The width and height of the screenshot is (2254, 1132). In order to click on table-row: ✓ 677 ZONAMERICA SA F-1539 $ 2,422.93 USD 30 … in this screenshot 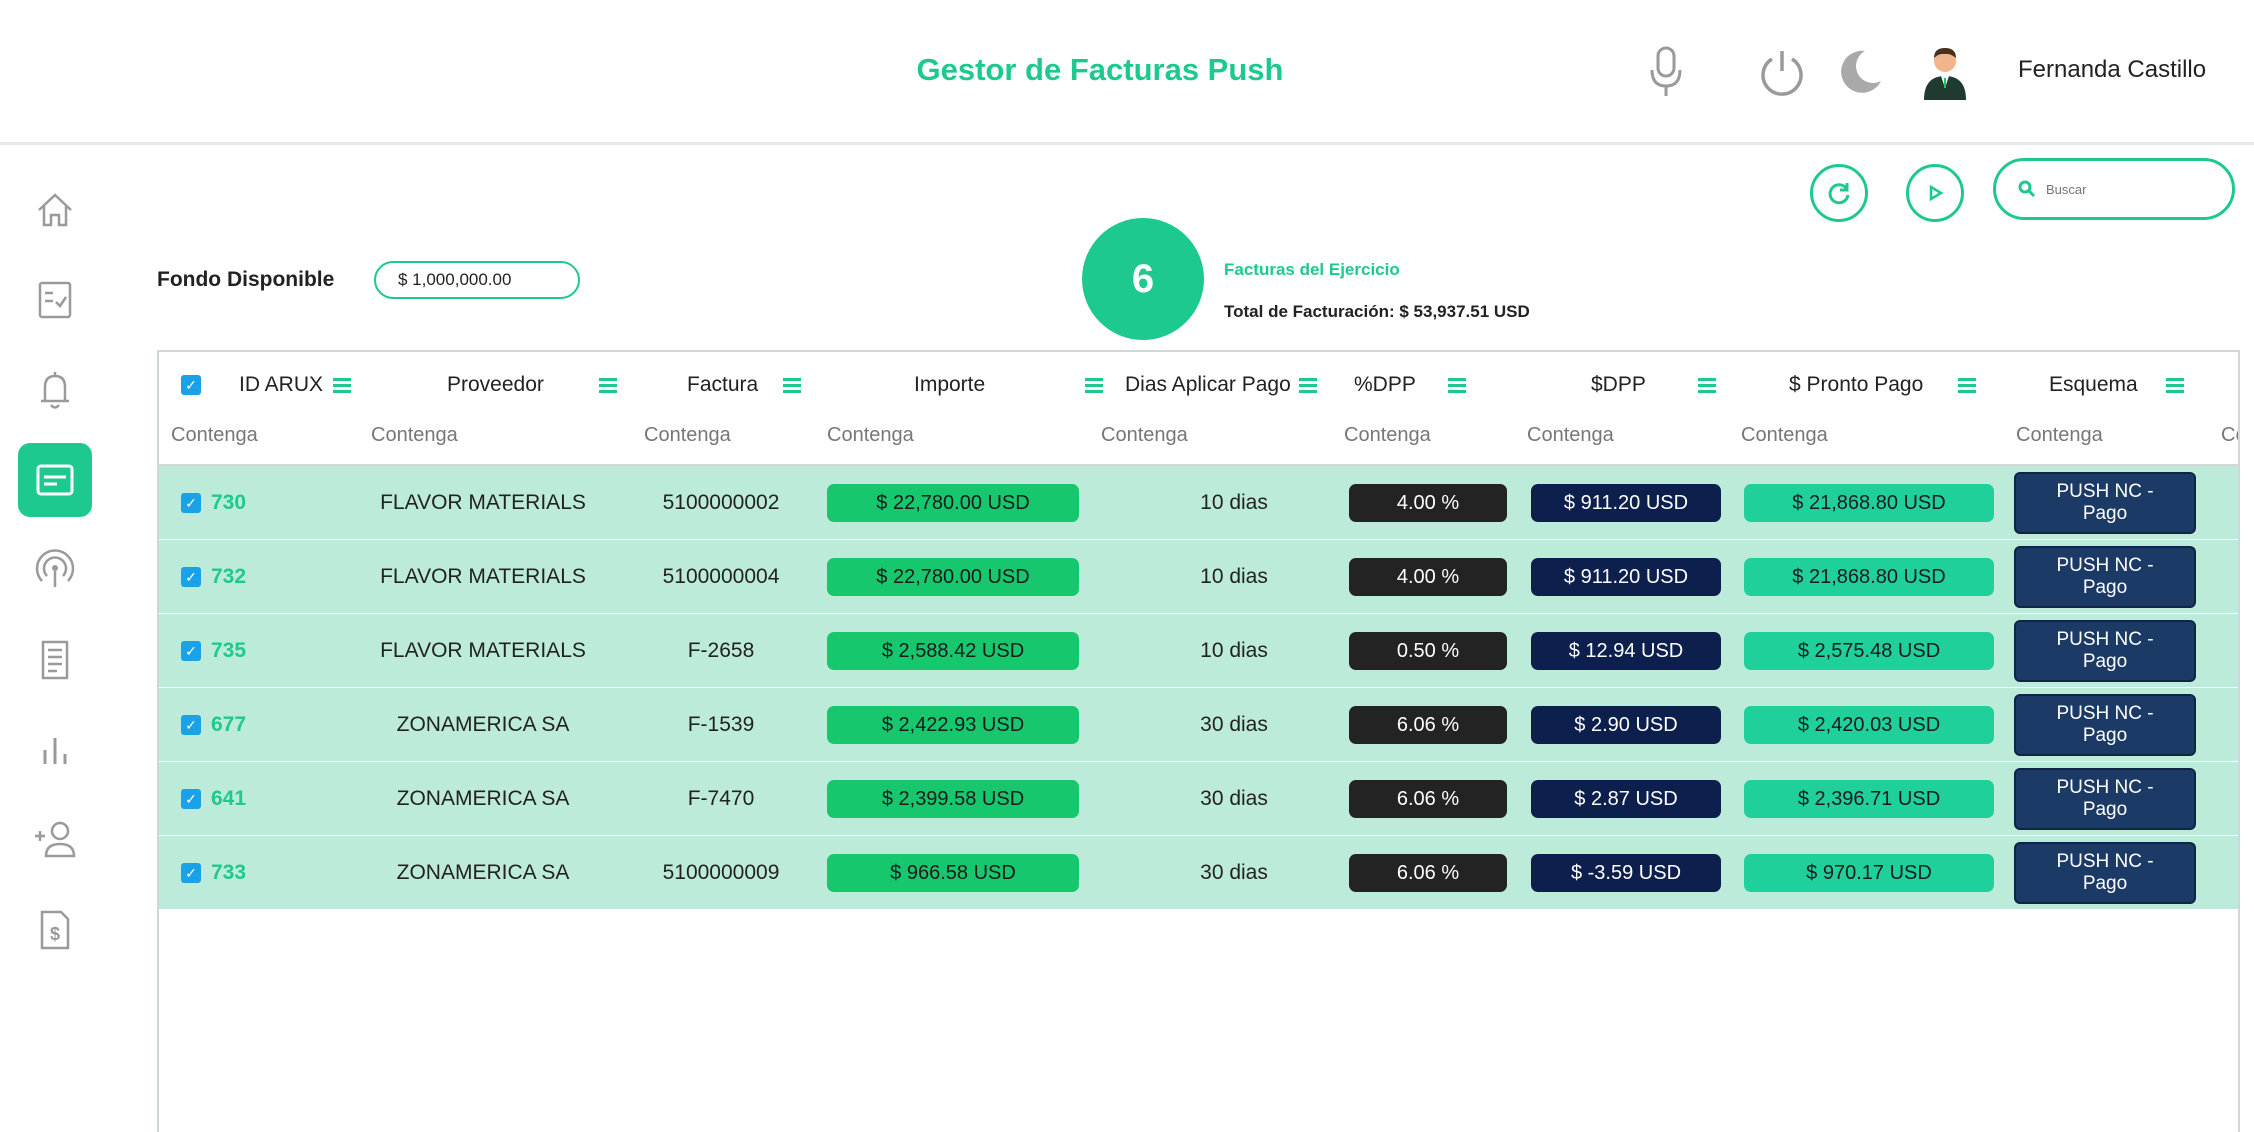, I will do `click(1198, 725)`.